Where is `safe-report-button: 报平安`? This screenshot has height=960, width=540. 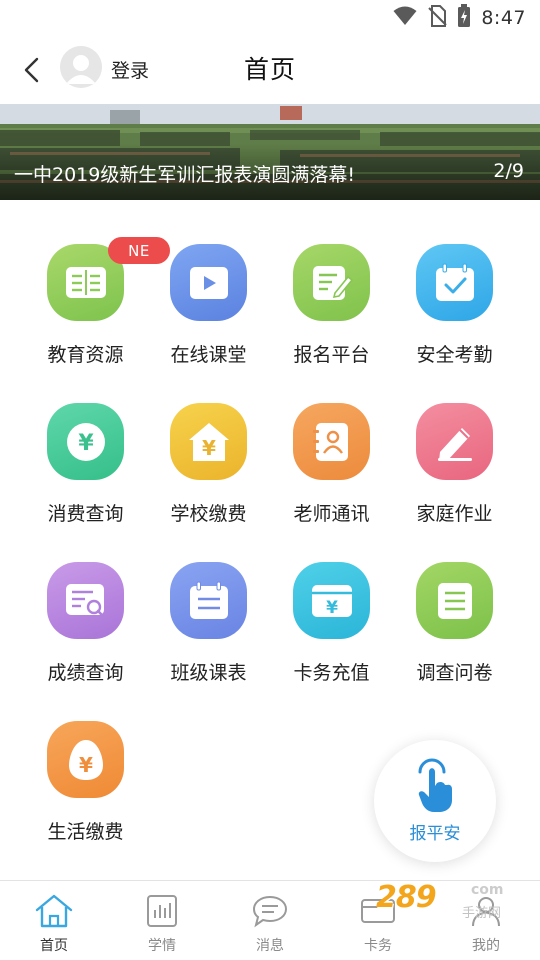 safe-report-button: 报平安 is located at coordinates (435, 801).